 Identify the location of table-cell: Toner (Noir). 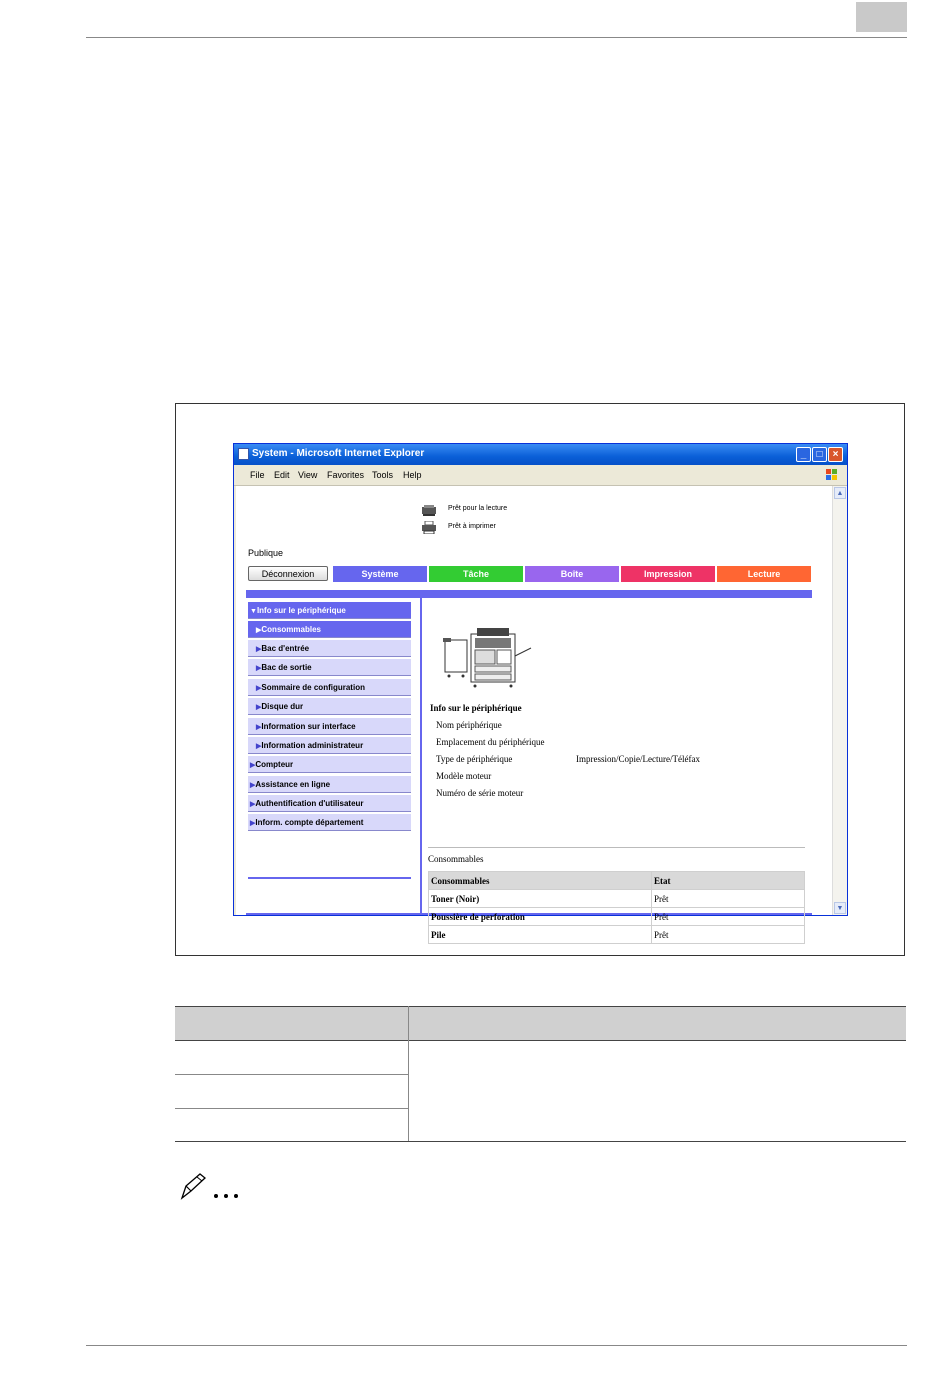
(540, 898).